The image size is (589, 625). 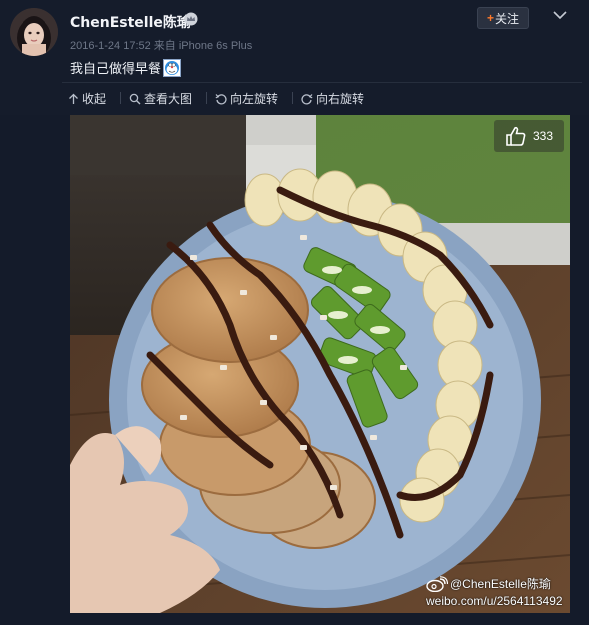 I want to click on timestamp: 2016-1-24 17:52, so click(x=110, y=46).